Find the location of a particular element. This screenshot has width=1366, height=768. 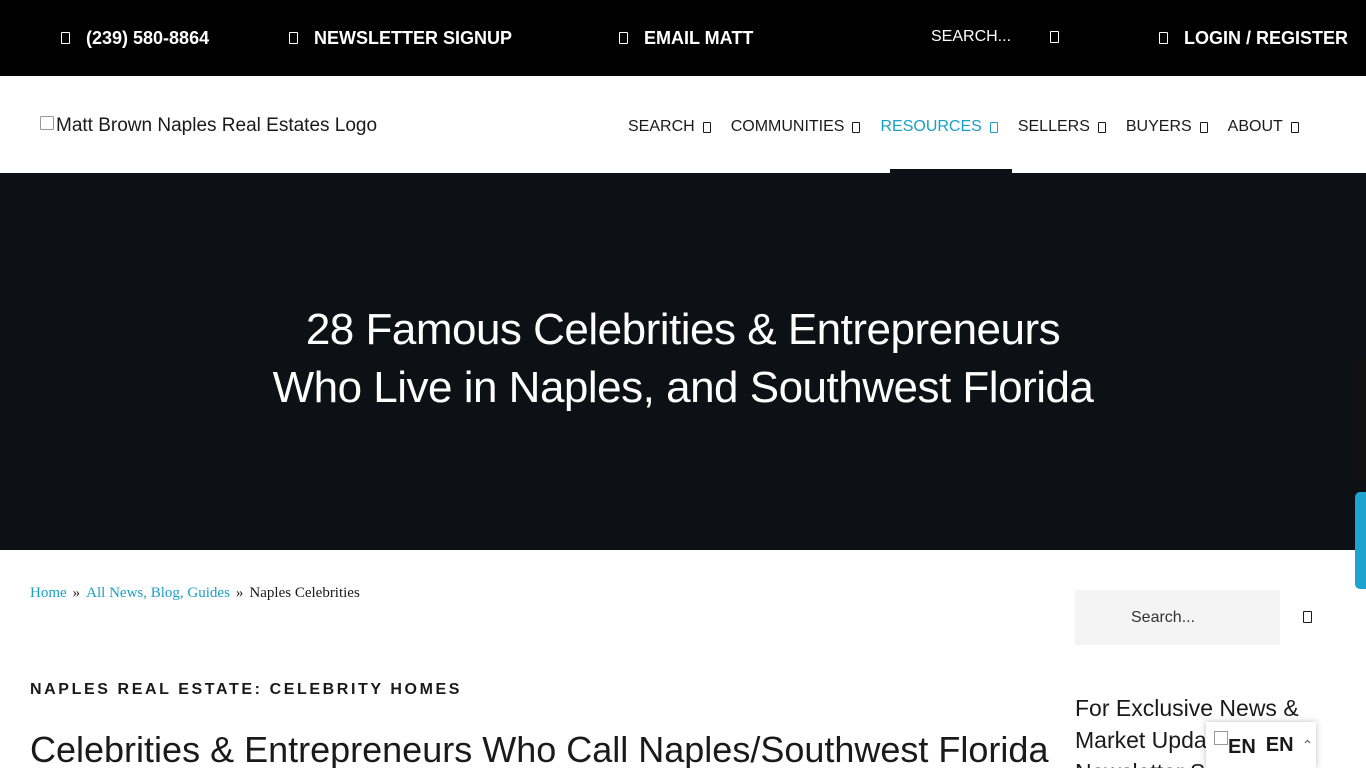

email-matt-link: EMAIL MATT is located at coordinates (686, 38).